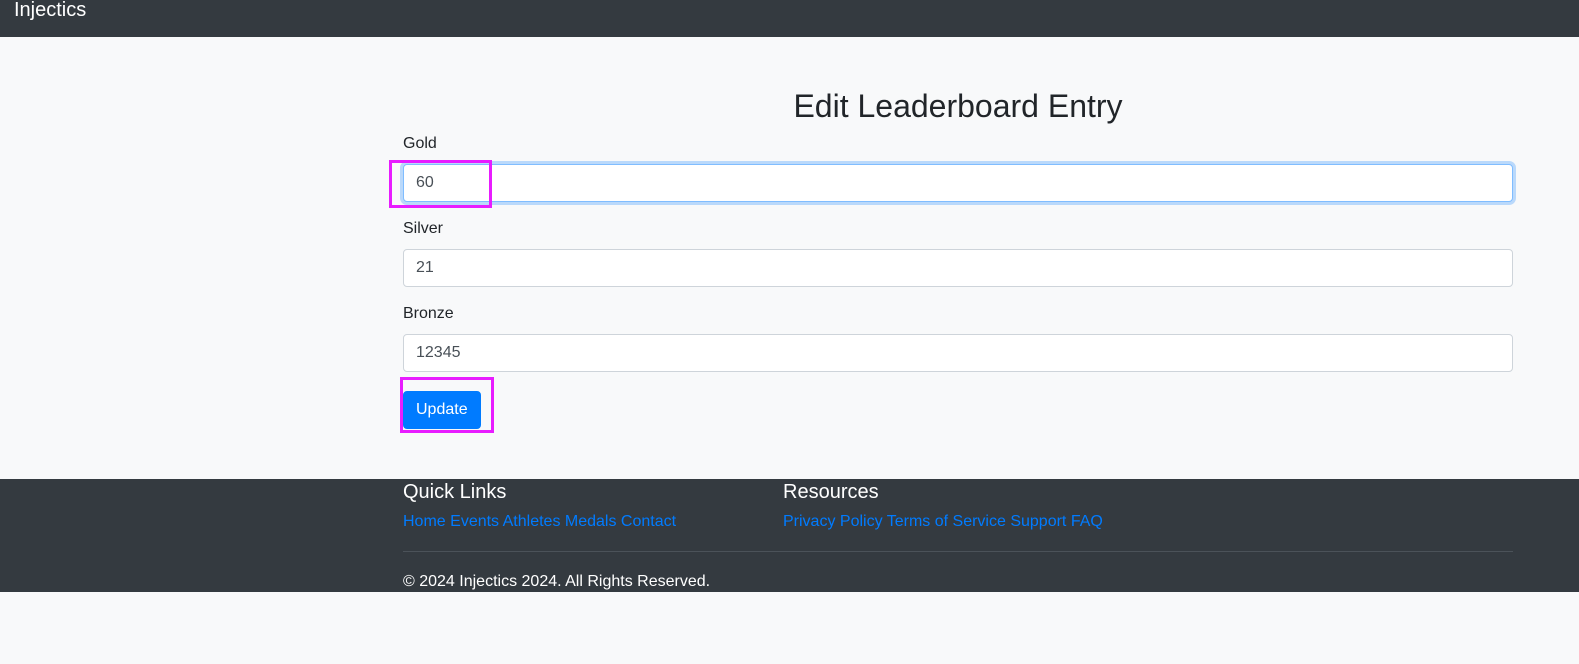 This screenshot has width=1579, height=664. Describe the element at coordinates (423, 228) in the screenshot. I see `silver-label: Silver` at that location.